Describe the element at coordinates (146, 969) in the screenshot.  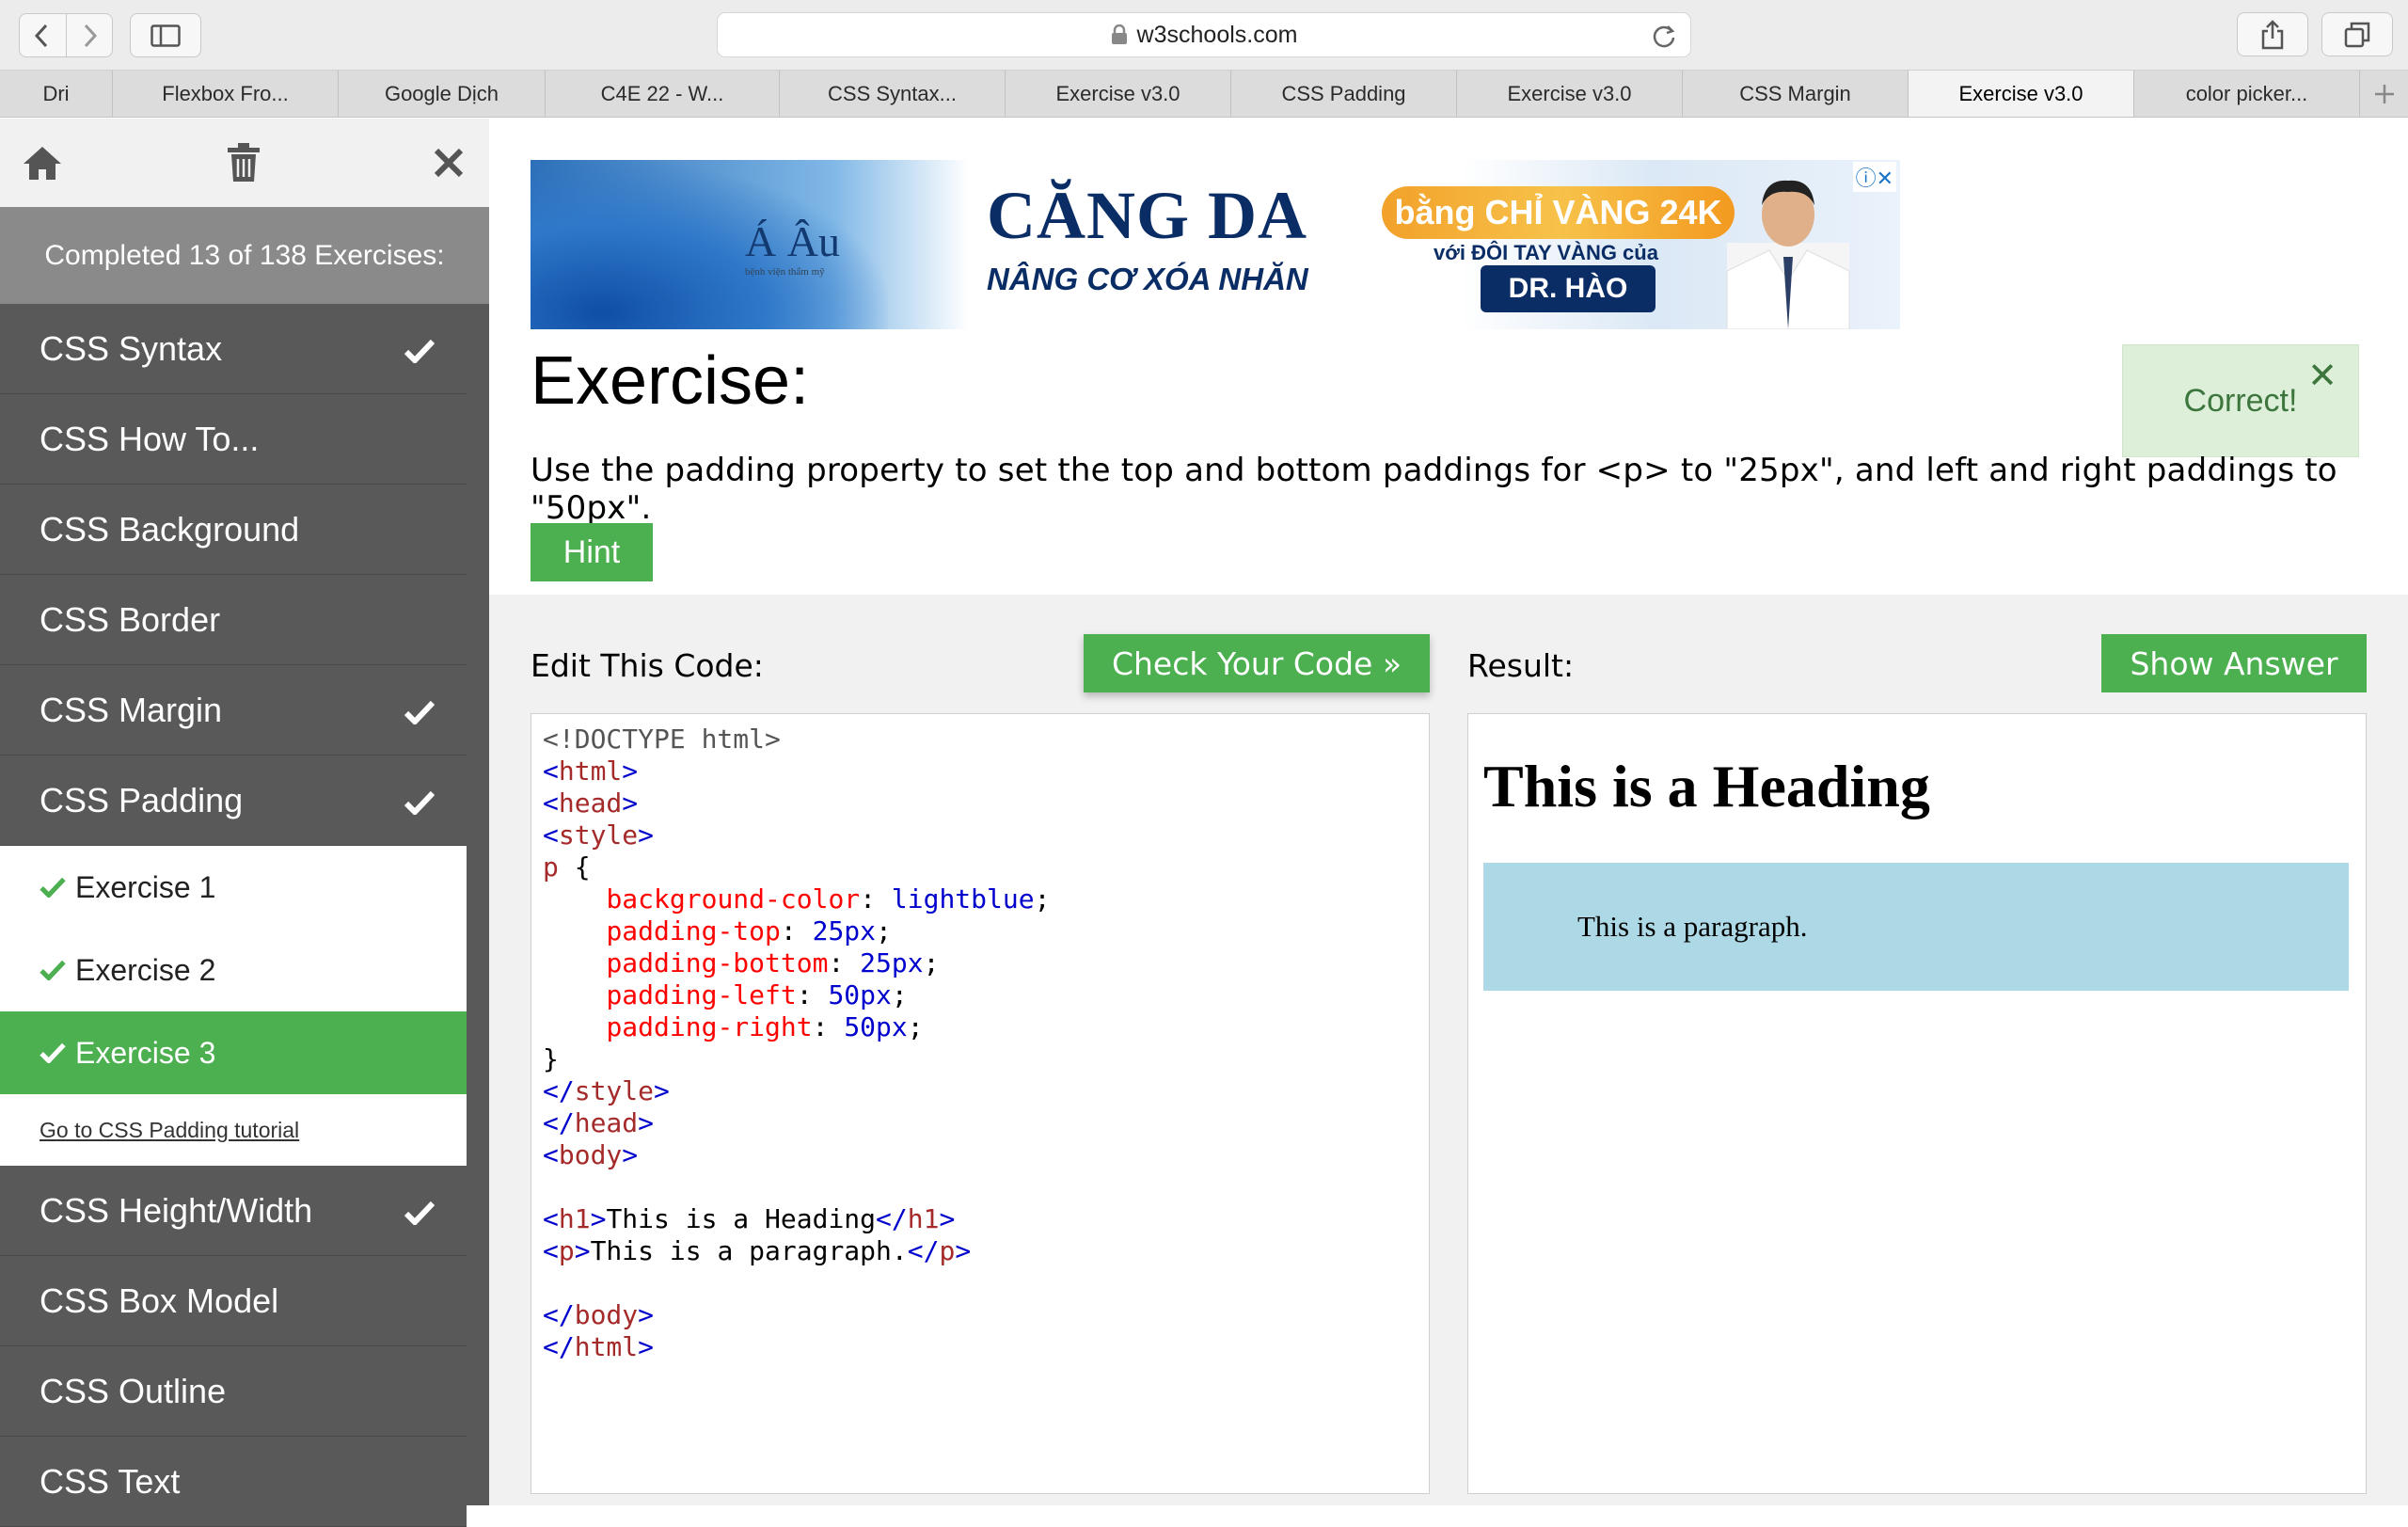
I see `sub-item-label: Exercise 2` at that location.